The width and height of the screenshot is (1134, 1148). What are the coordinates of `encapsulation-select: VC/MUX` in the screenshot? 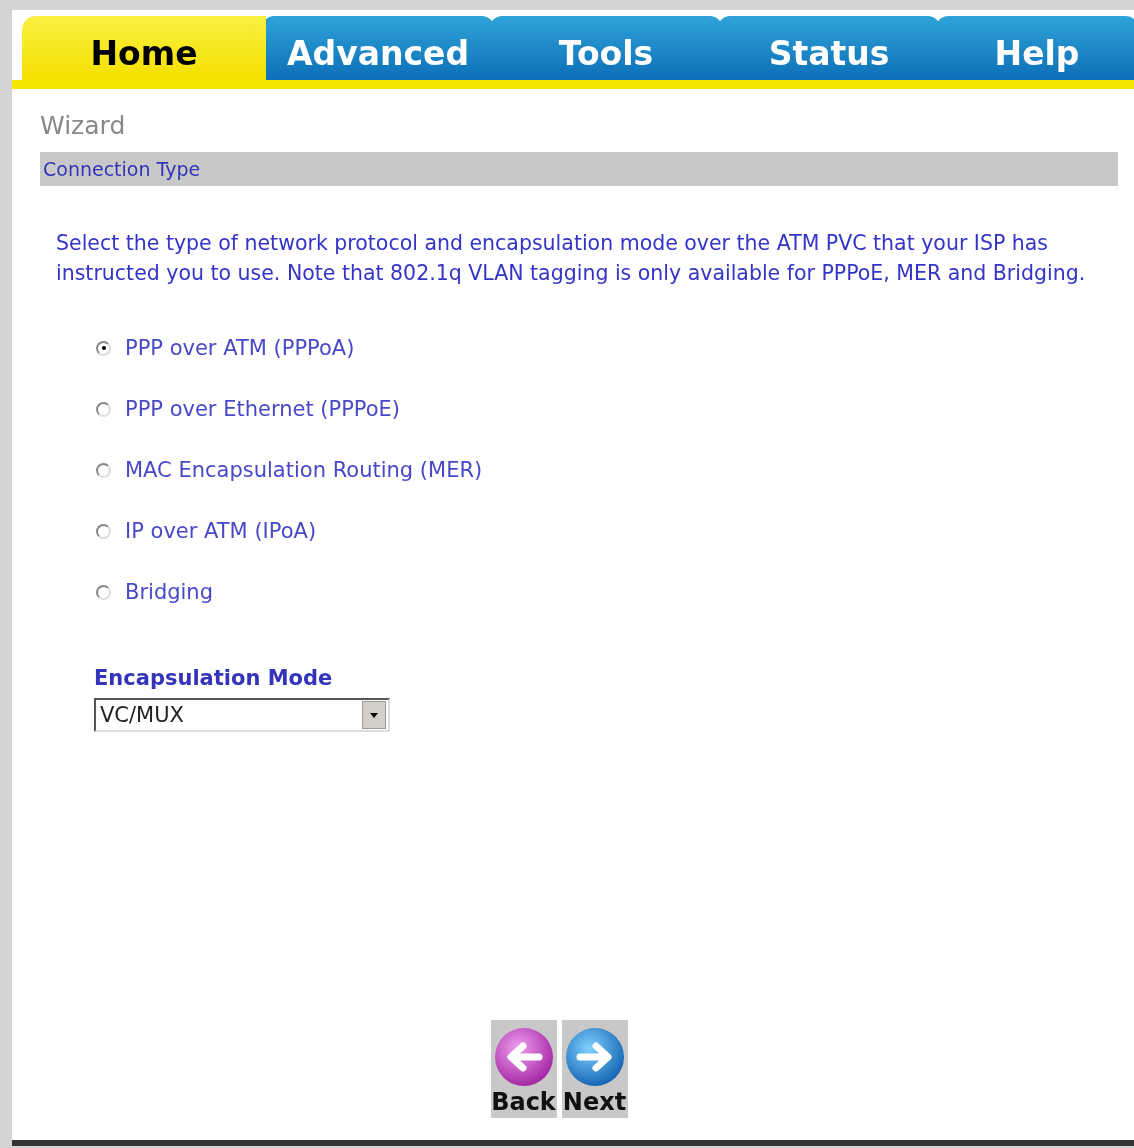 It's located at (242, 715).